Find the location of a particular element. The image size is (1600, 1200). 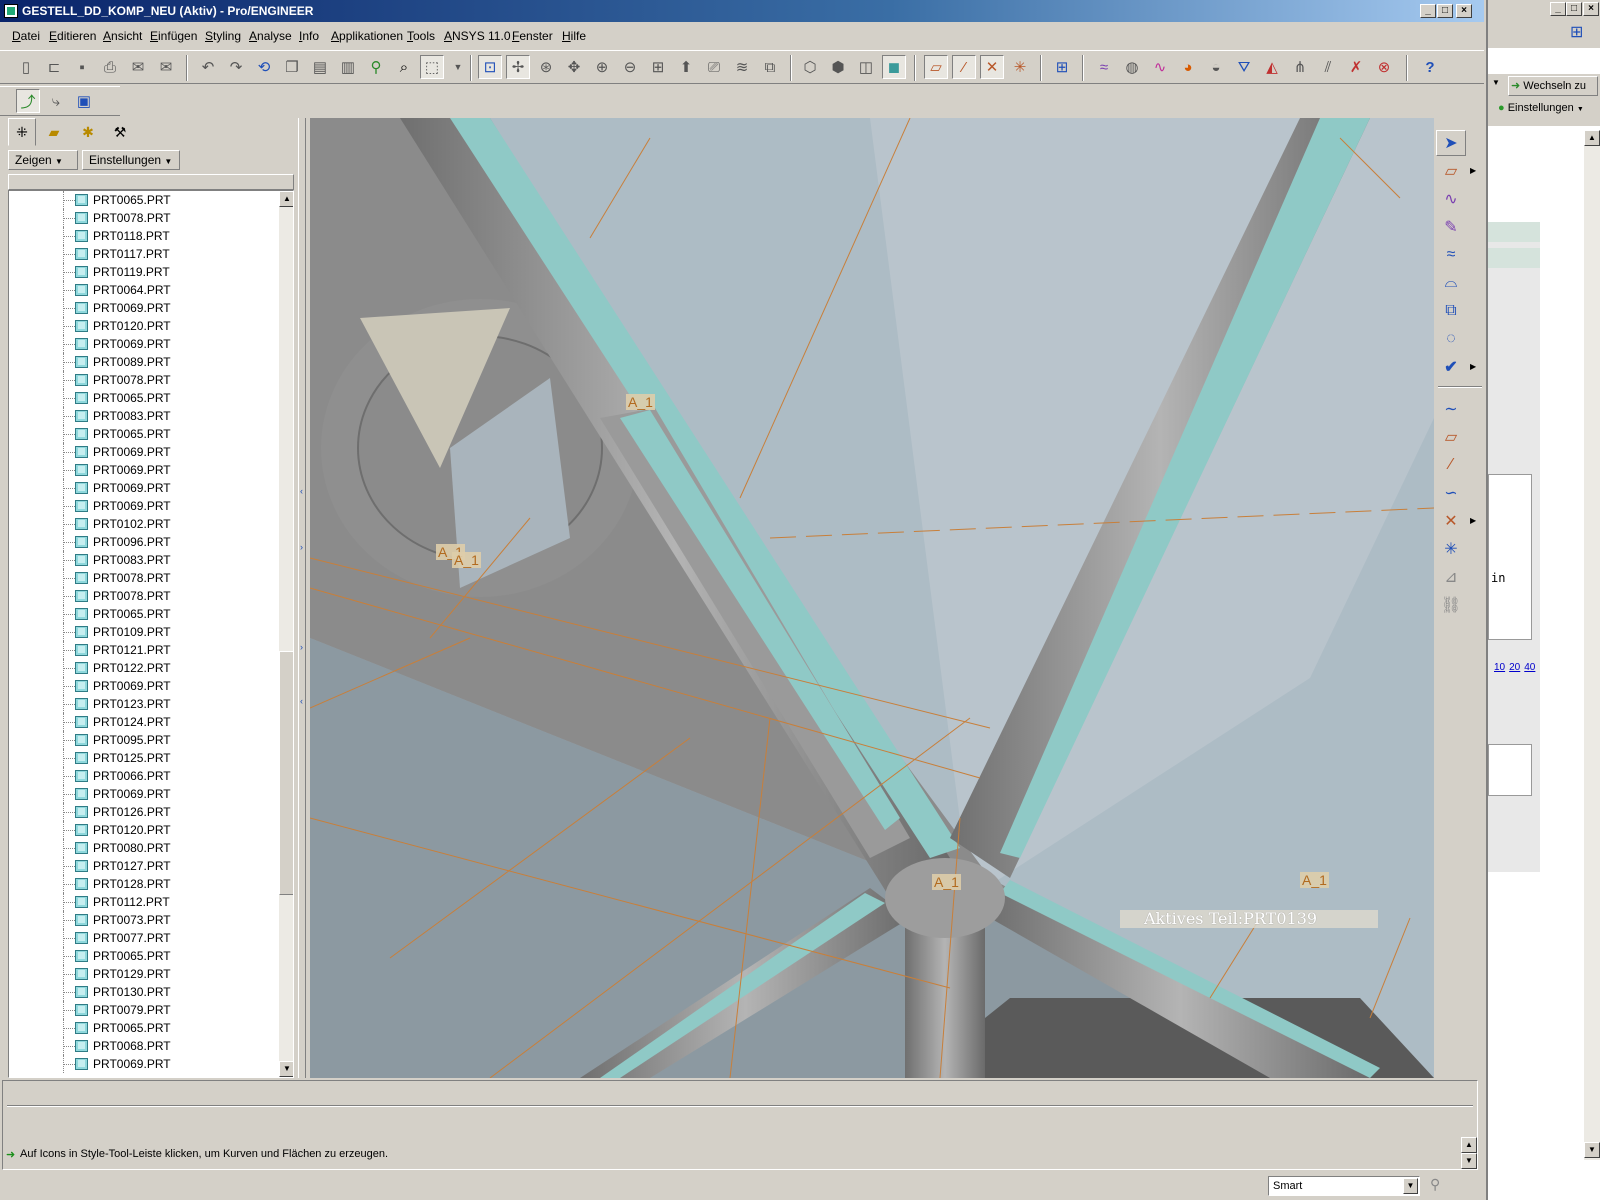

delete-all-analysis-icon: ⊗ is located at coordinates (1384, 67).